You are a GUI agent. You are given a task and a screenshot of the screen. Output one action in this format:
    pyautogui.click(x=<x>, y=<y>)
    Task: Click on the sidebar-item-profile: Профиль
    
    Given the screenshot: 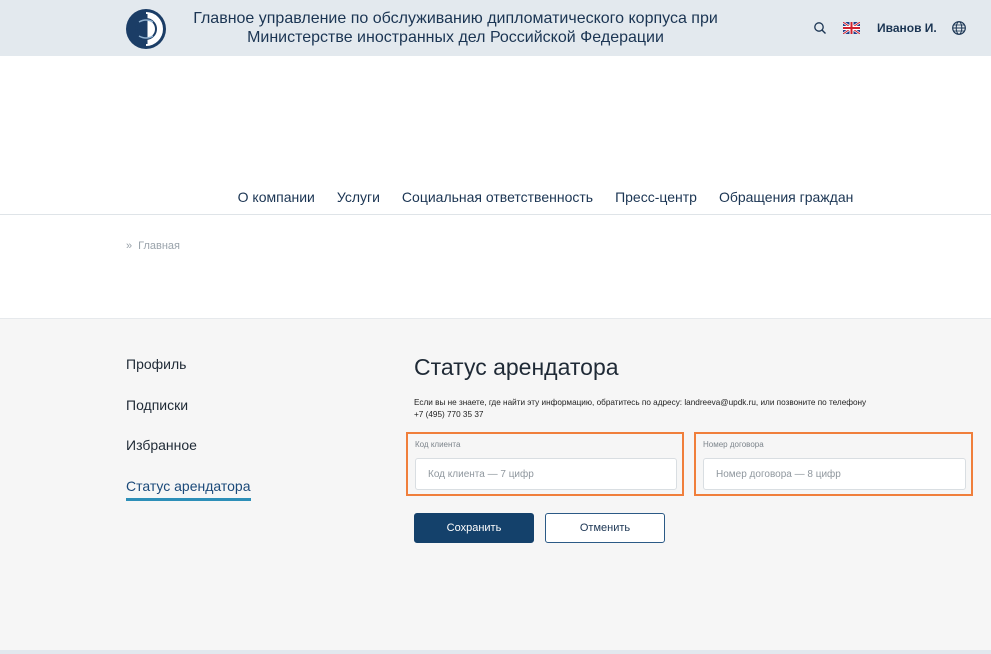 What is the action you would take?
    pyautogui.click(x=156, y=364)
    